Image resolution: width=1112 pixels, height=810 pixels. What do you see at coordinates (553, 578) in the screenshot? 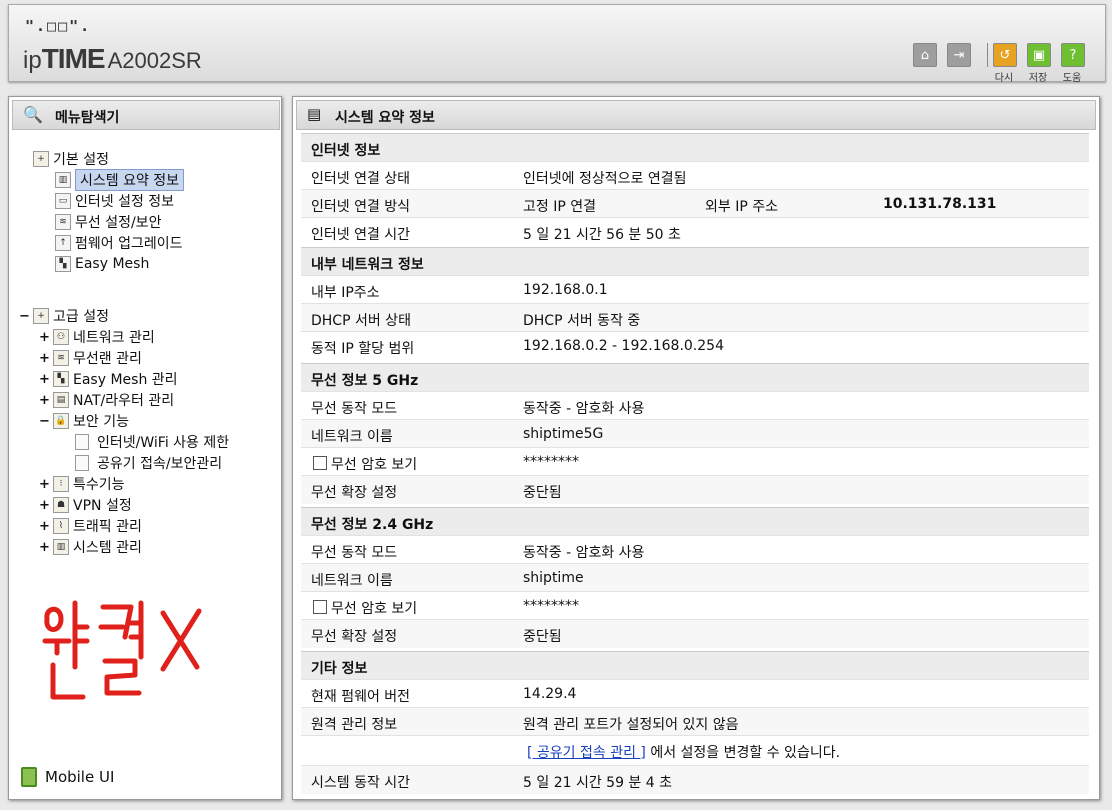
I see `row-value: shiptime` at bounding box center [553, 578].